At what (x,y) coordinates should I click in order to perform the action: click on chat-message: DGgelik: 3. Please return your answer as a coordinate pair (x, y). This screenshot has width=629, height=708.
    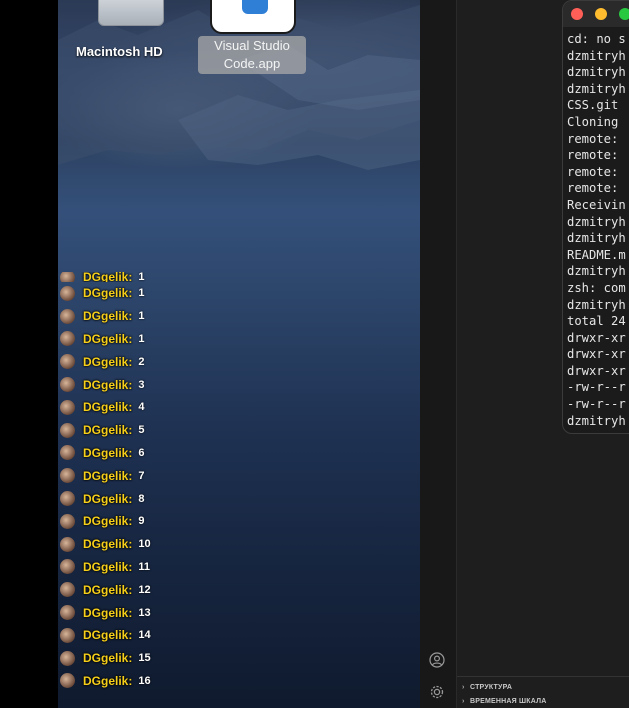
    Looking at the image, I should click on (140, 384).